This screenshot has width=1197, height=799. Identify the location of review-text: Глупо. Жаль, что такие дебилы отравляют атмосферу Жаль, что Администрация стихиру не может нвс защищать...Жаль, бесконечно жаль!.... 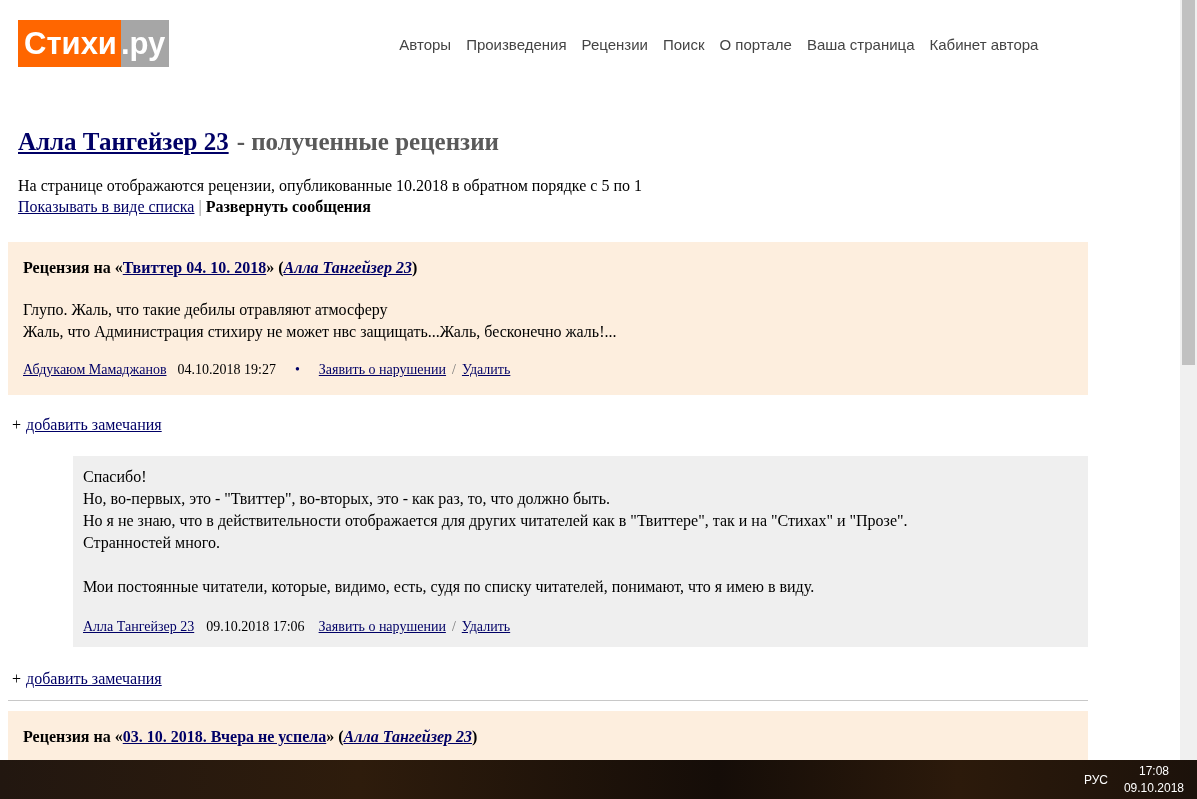
(320, 321).